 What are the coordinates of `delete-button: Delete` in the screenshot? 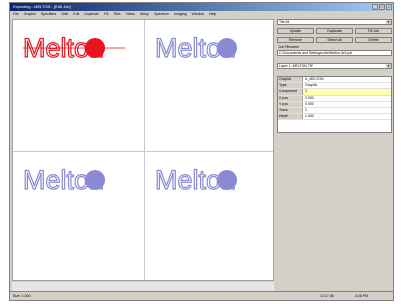 It's located at (373, 40).